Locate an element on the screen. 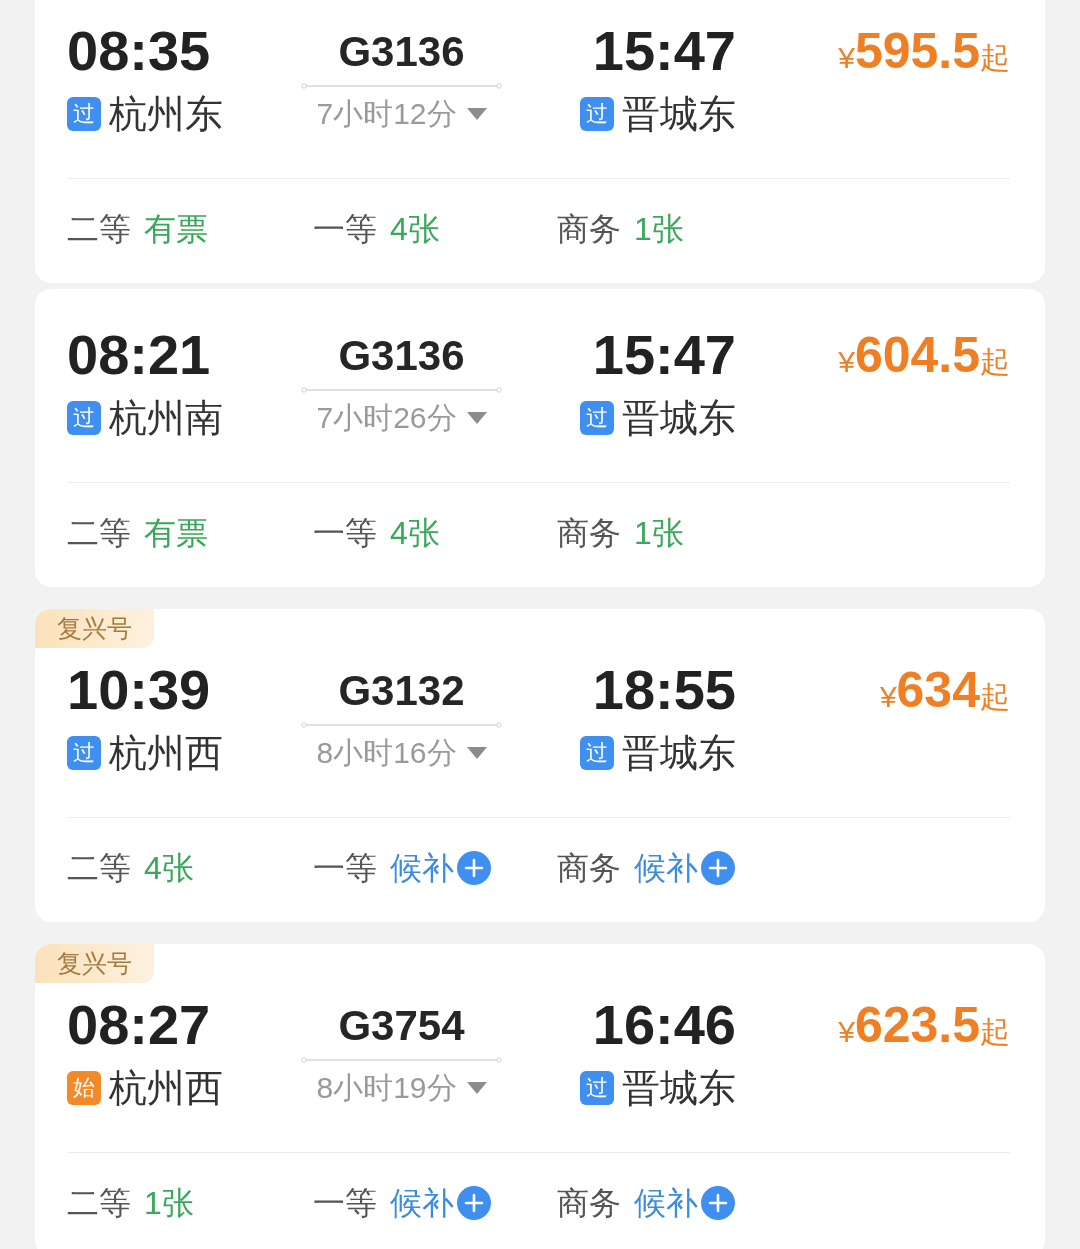  time-text: 18:55 is located at coordinates (664, 690).